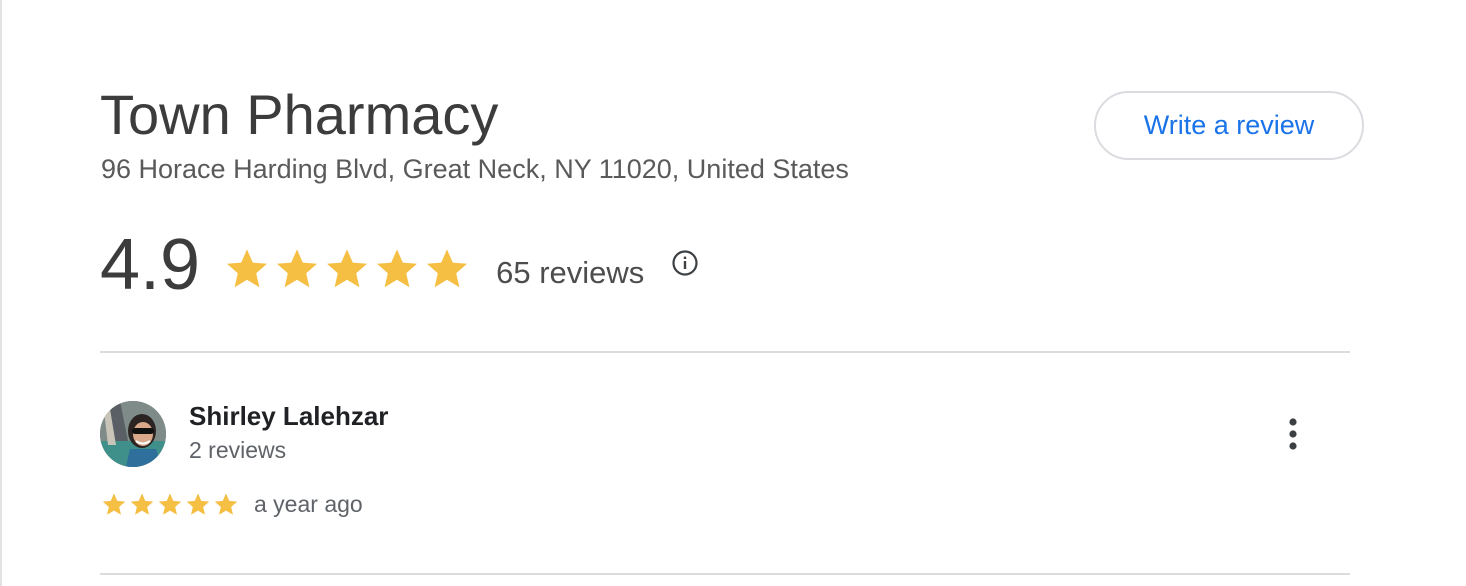  I want to click on info-icon, so click(685, 263).